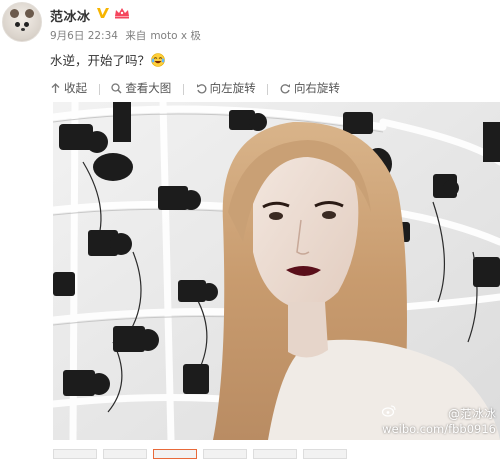 The image size is (503, 459). Describe the element at coordinates (316, 88) in the screenshot. I see `rotate-right-label: 向右旋转` at that location.